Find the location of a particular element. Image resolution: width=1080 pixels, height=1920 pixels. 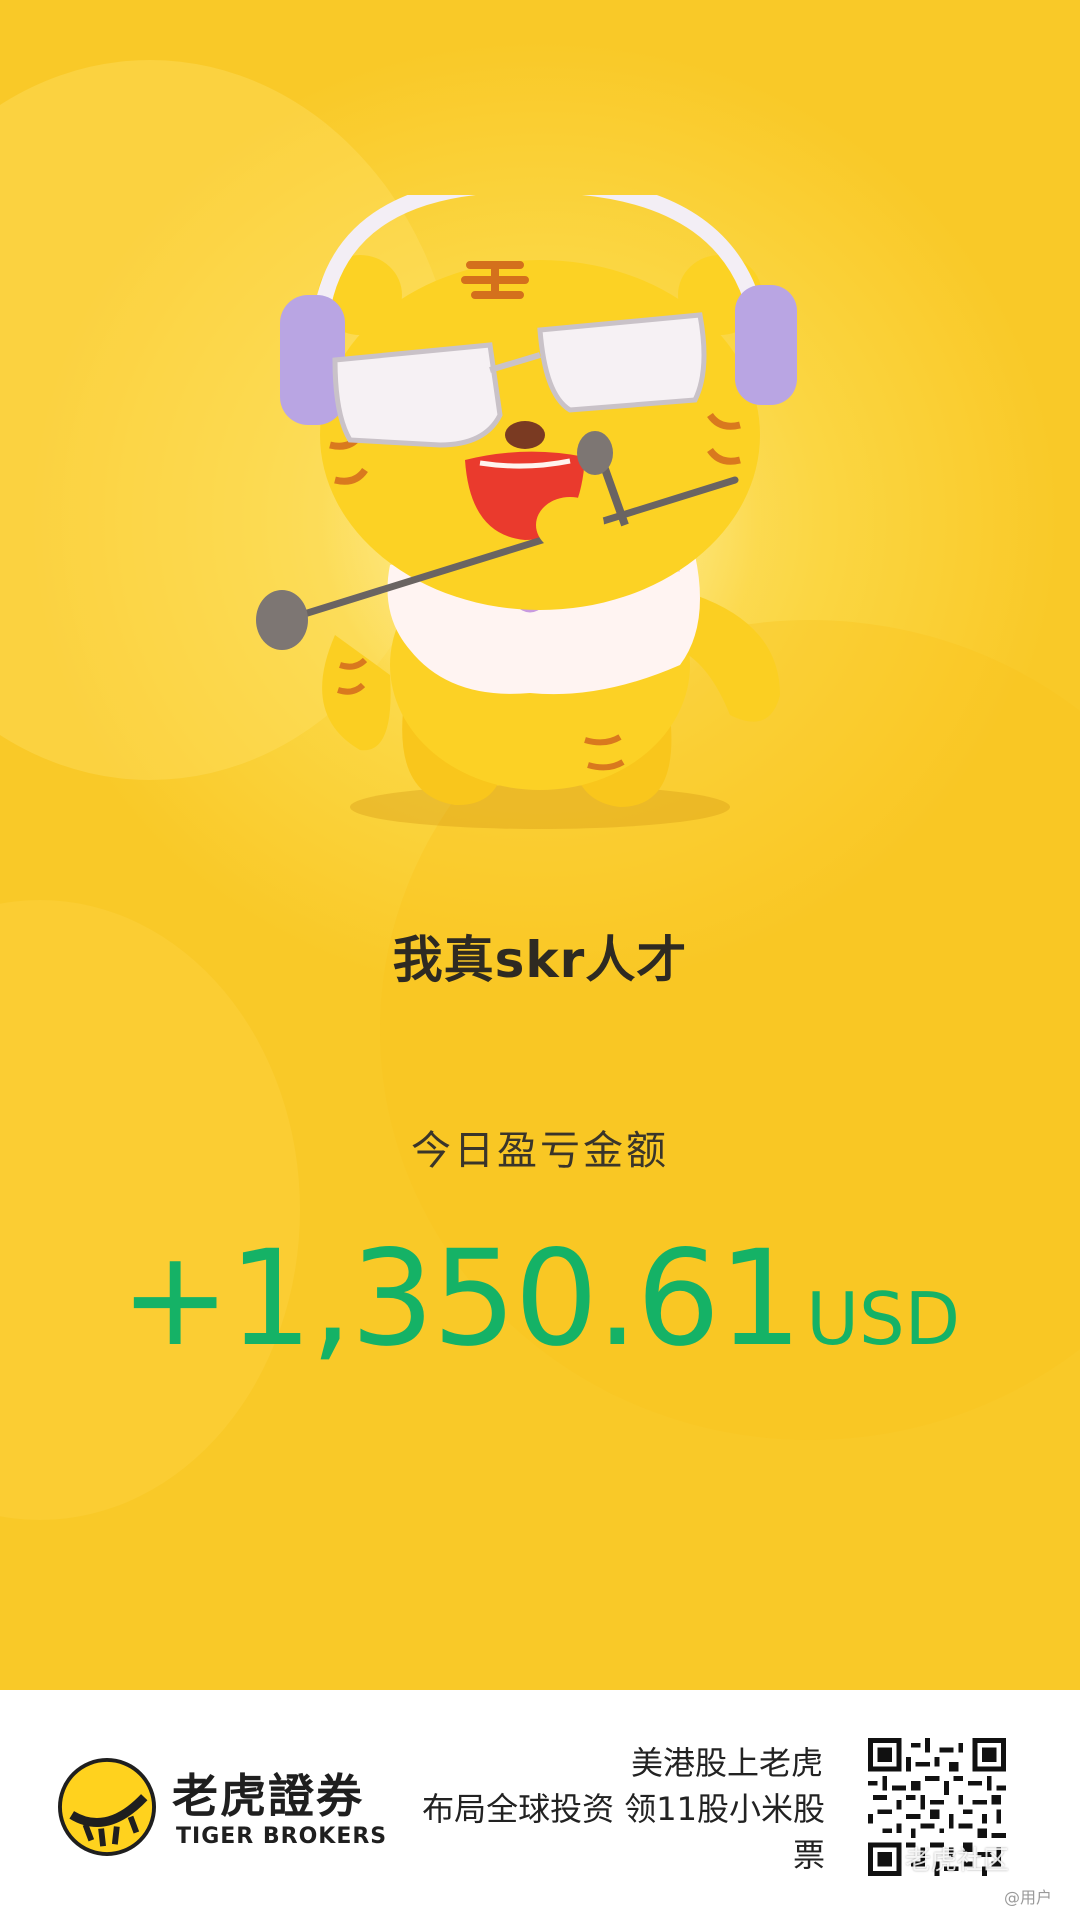

slogan-line-1: 美港股上老虎 is located at coordinates (726, 1763).